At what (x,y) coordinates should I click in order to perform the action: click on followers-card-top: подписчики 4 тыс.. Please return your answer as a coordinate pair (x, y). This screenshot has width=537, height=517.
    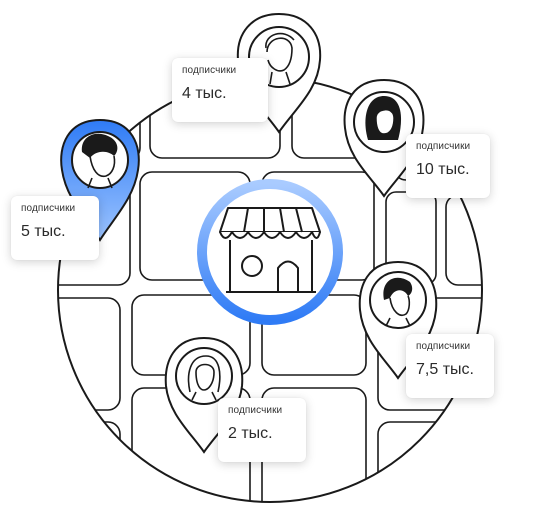
    Looking at the image, I should click on (220, 90).